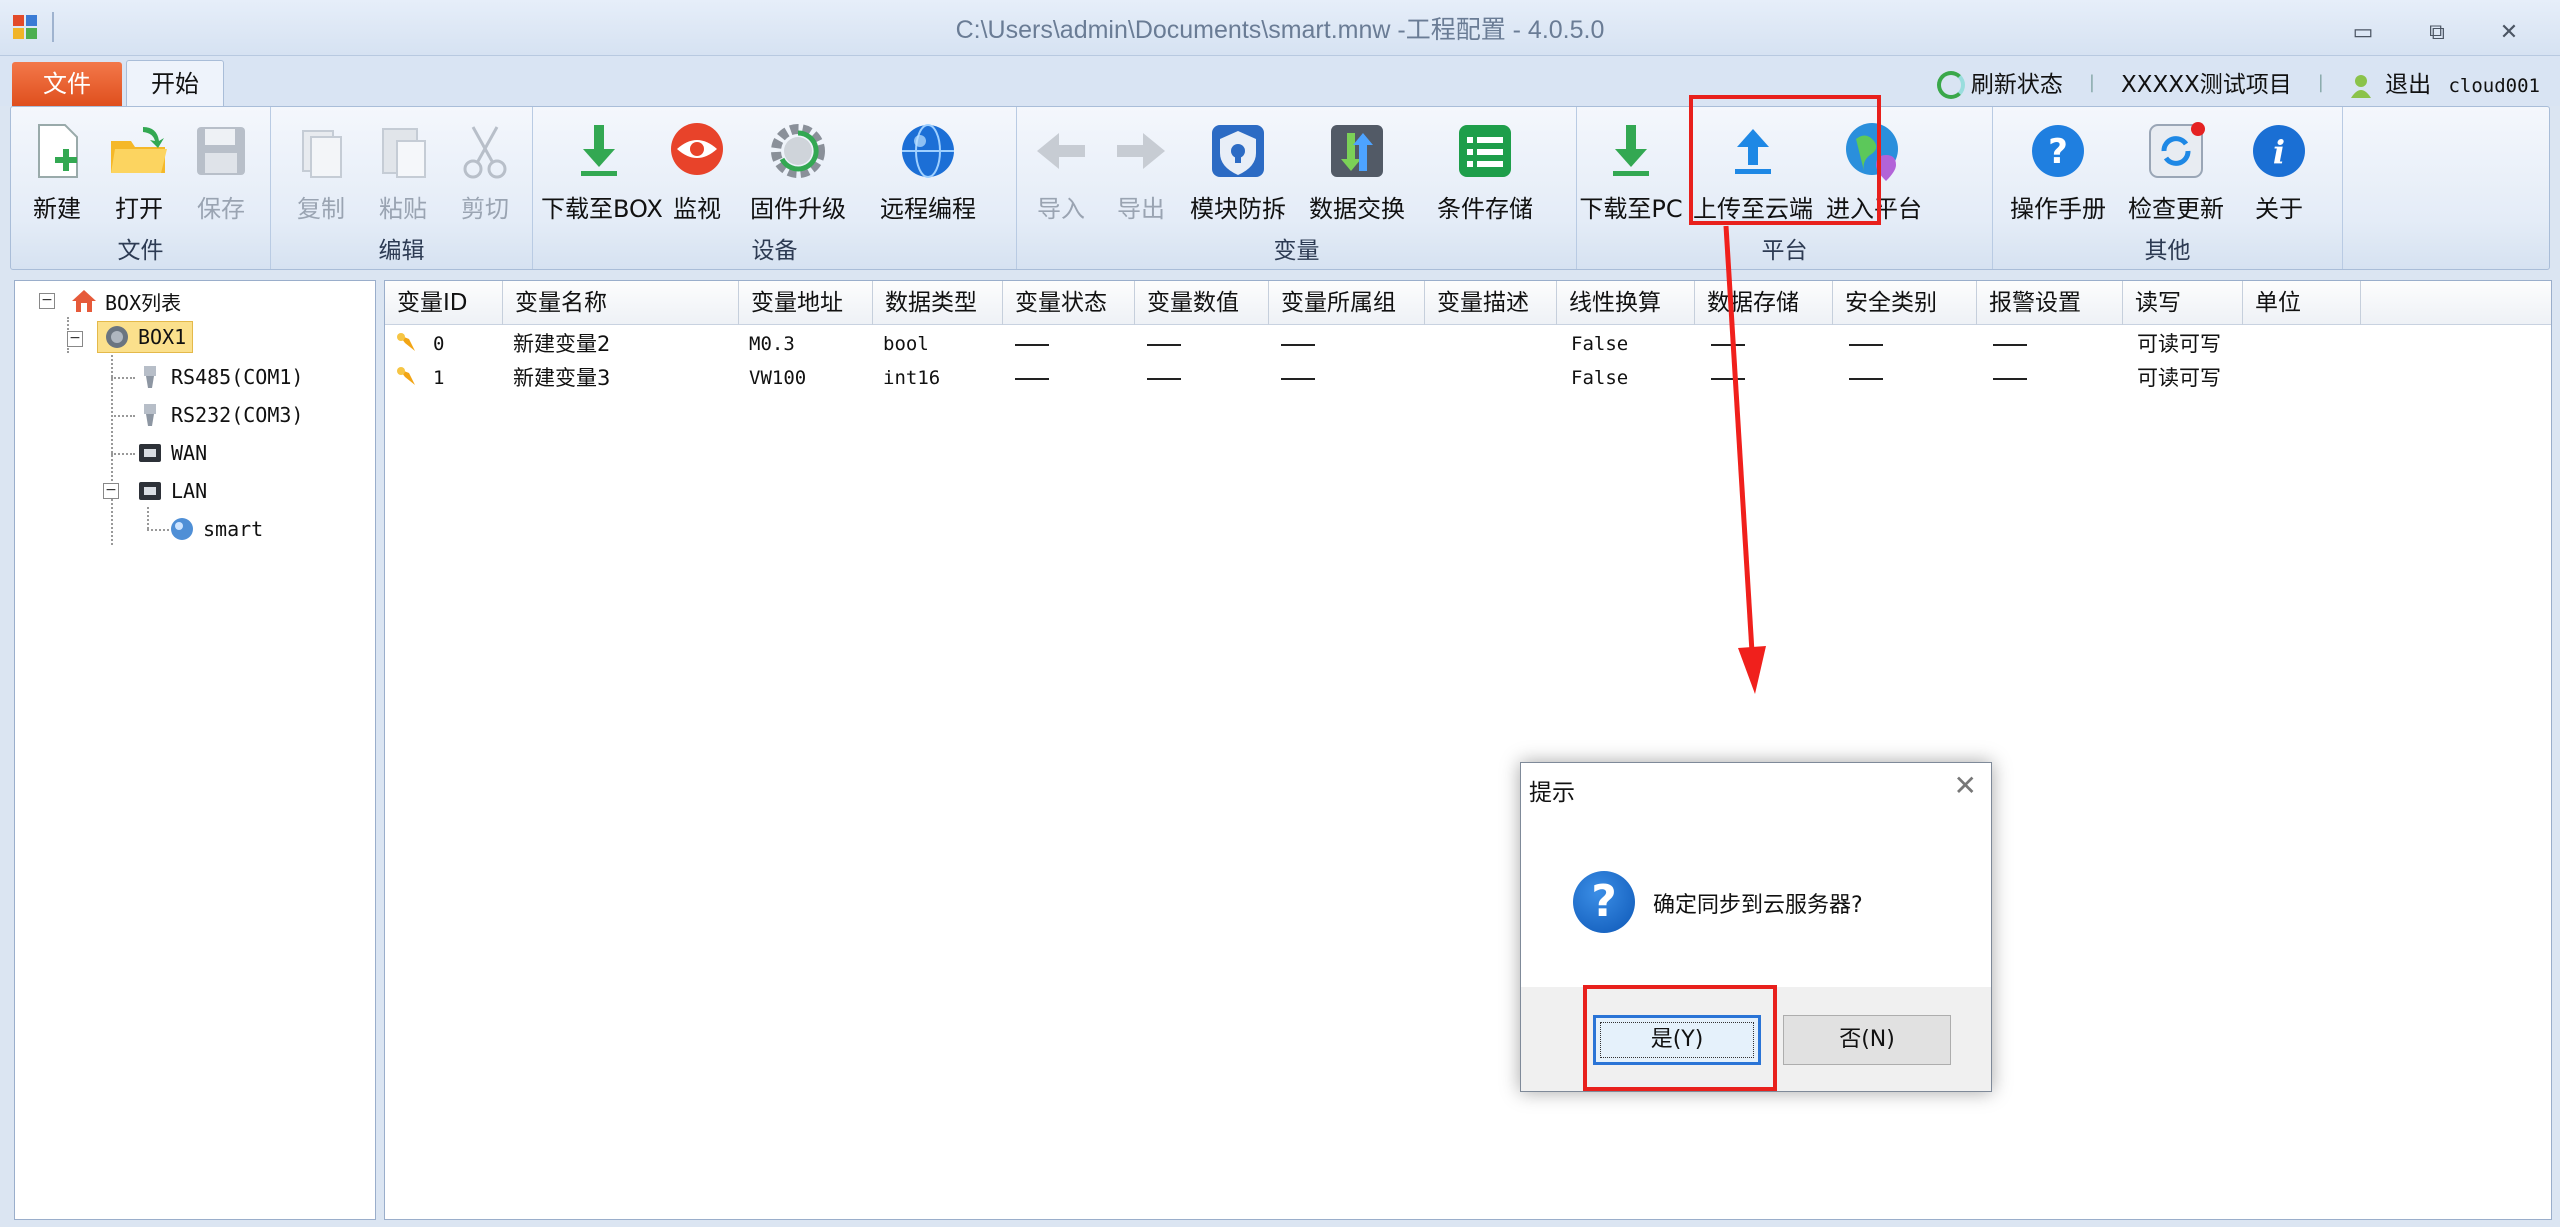  Describe the element at coordinates (57, 169) in the screenshot. I see `new-button: 新建` at that location.